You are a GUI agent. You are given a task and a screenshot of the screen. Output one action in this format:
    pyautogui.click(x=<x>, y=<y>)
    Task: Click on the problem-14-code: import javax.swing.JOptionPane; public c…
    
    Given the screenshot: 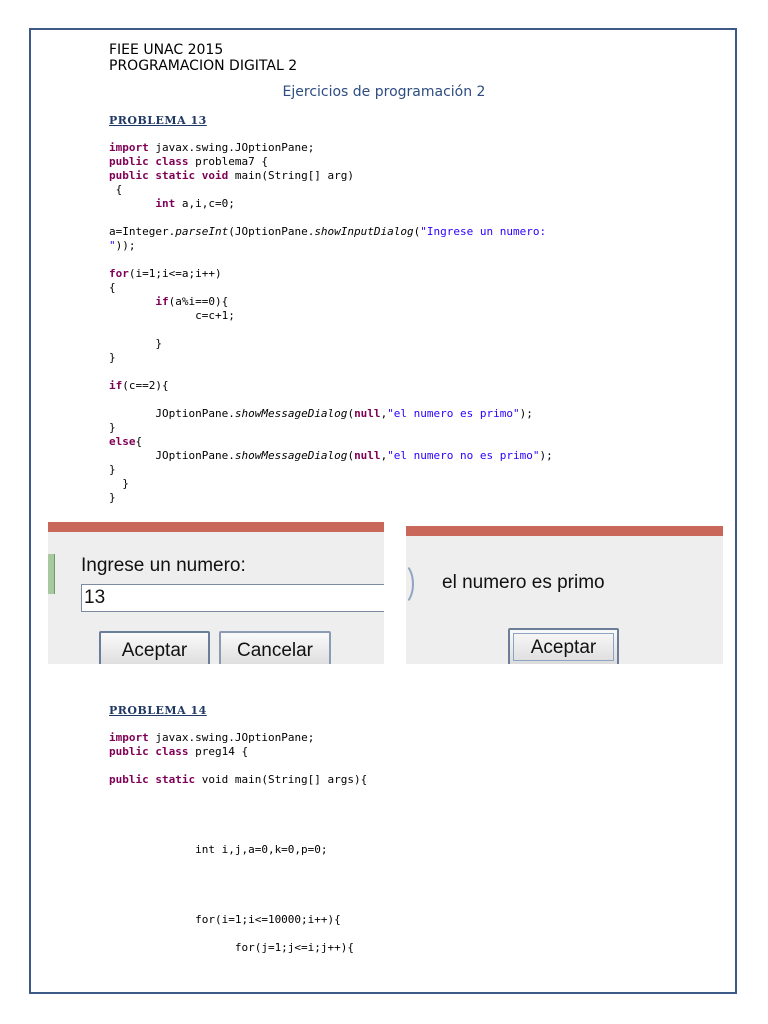 What is the action you would take?
    pyautogui.click(x=238, y=842)
    